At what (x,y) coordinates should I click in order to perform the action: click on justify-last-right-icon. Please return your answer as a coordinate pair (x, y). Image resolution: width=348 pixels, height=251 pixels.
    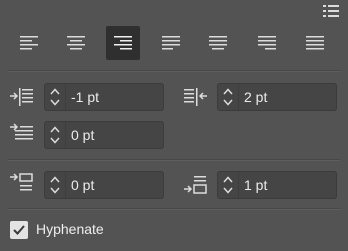
    Looking at the image, I should click on (267, 43).